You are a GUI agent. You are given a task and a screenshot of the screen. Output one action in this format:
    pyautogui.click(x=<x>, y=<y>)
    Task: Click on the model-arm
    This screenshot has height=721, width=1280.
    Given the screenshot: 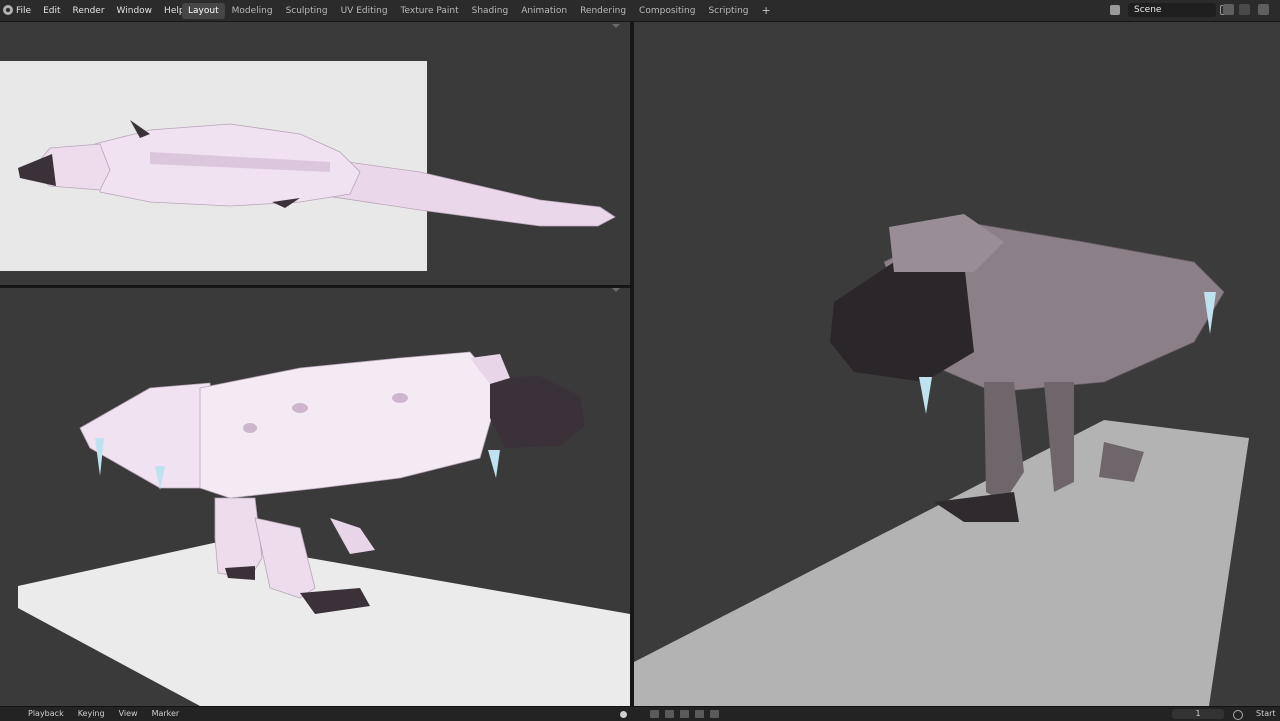 What is the action you would take?
    pyautogui.click(x=352, y=536)
    